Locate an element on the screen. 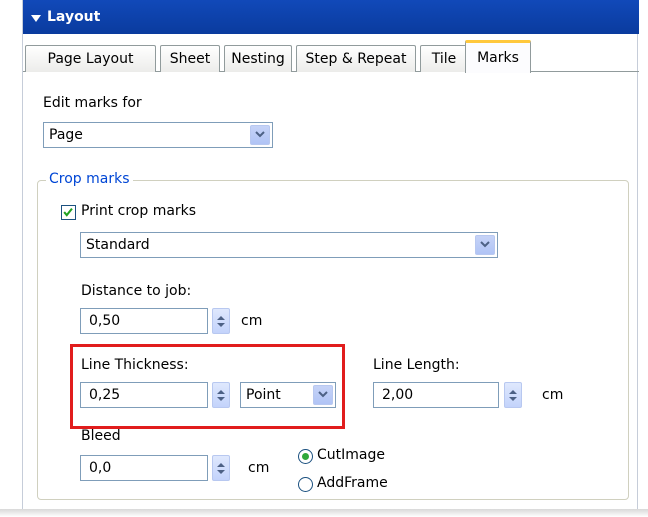  cutimage-radio is located at coordinates (305, 456).